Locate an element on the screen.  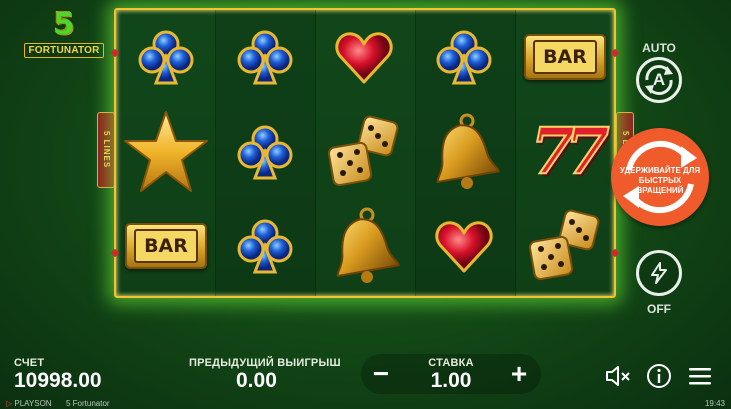
sound-button is located at coordinates (618, 376).